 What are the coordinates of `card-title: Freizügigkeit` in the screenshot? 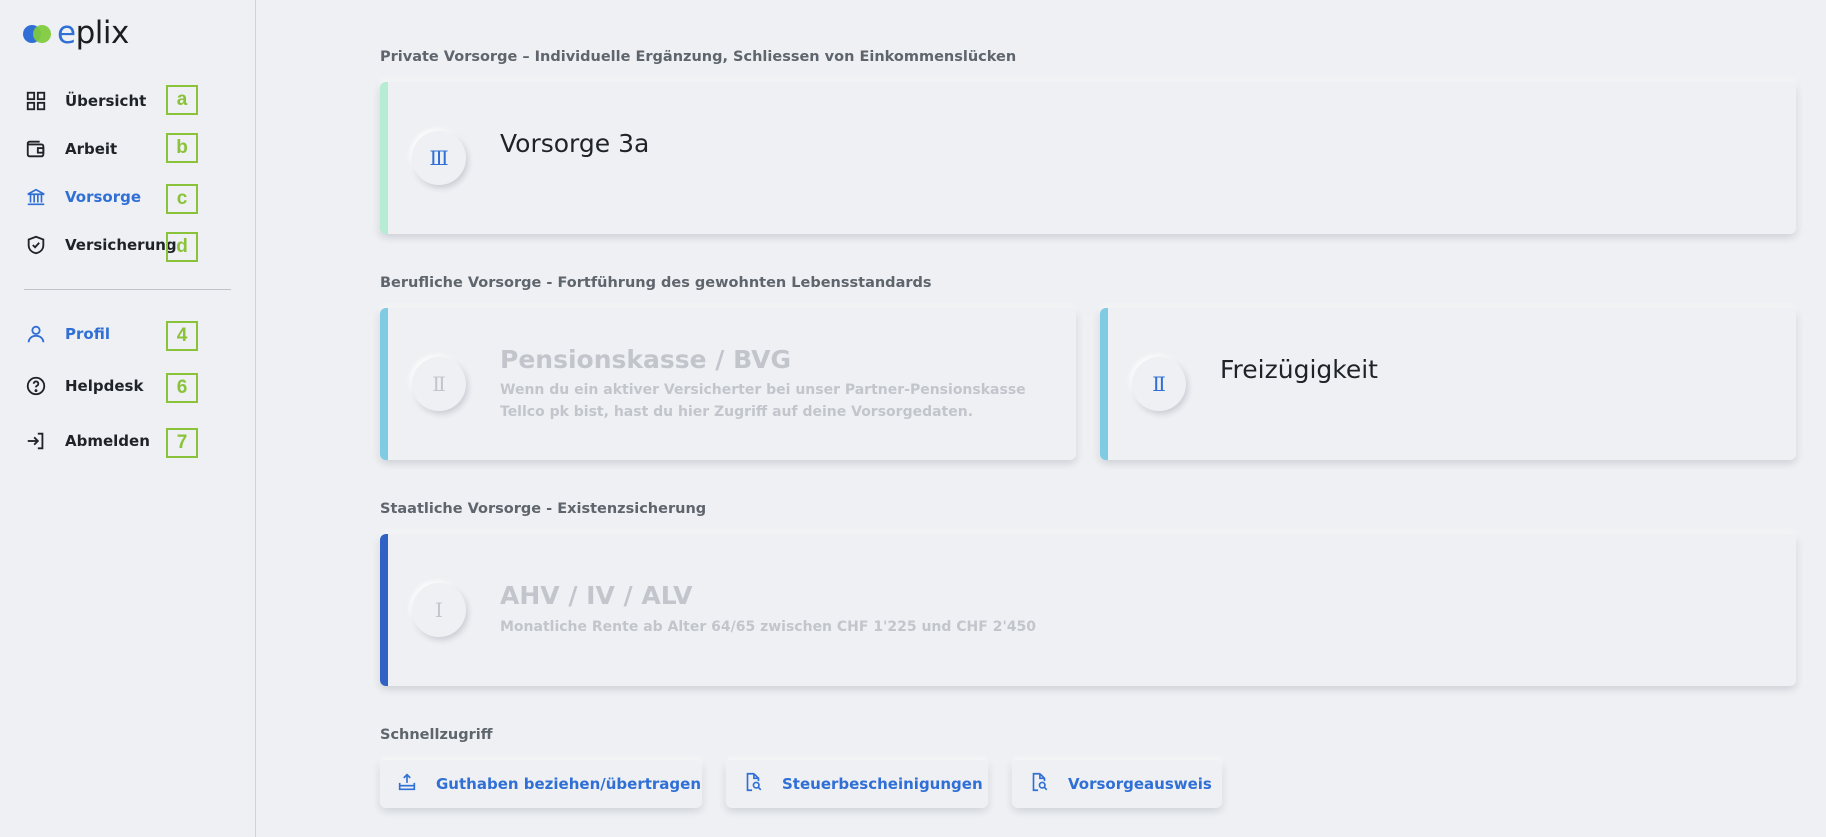 It's located at (1299, 369).